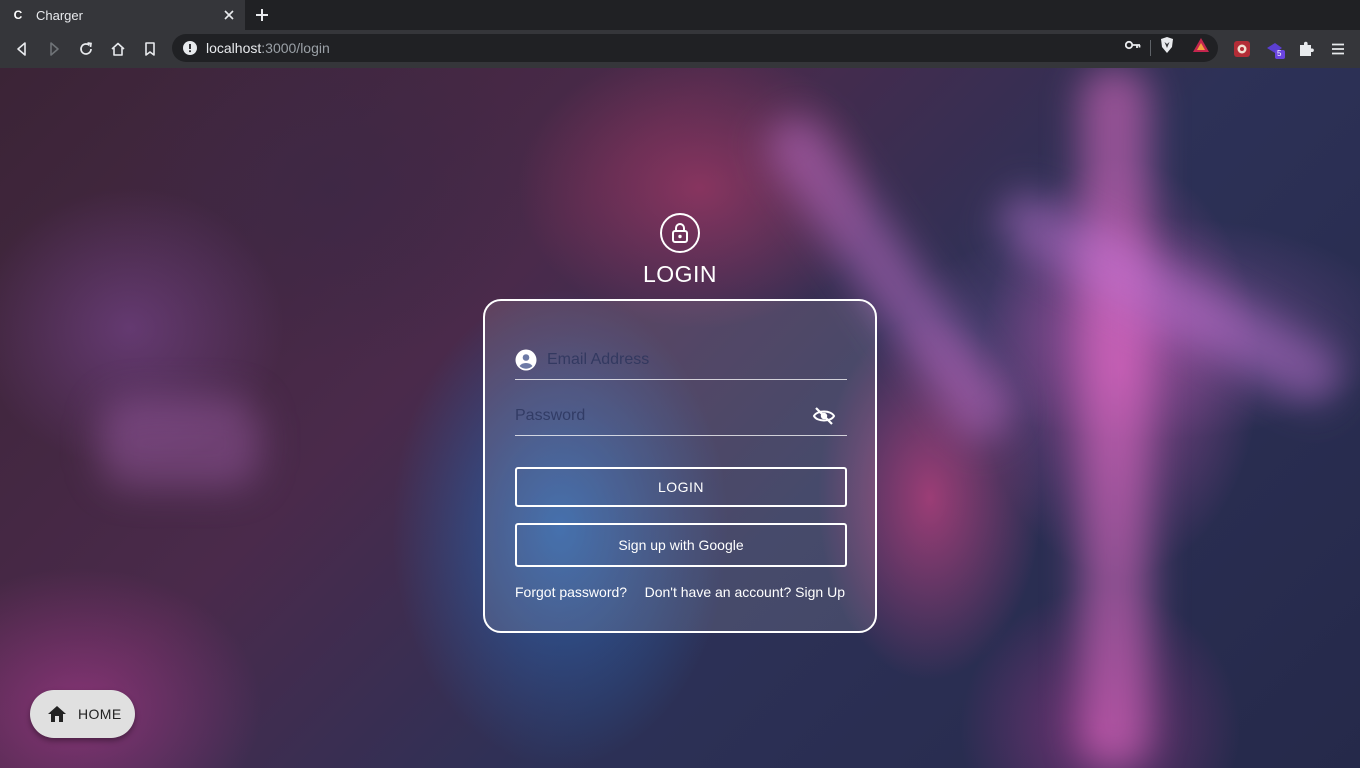  I want to click on home-icon, so click(57, 714).